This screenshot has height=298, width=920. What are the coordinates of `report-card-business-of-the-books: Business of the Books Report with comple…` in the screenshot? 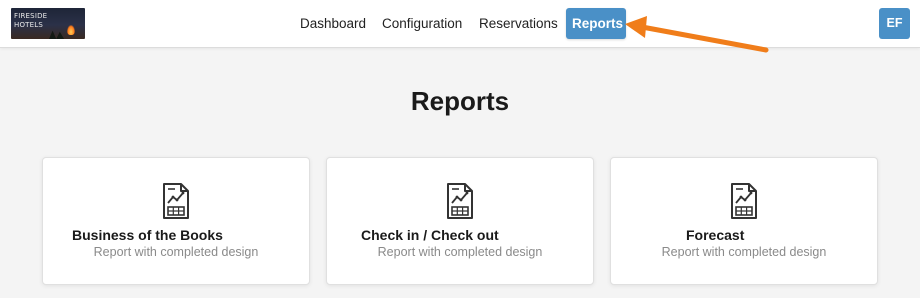 It's located at (176, 221).